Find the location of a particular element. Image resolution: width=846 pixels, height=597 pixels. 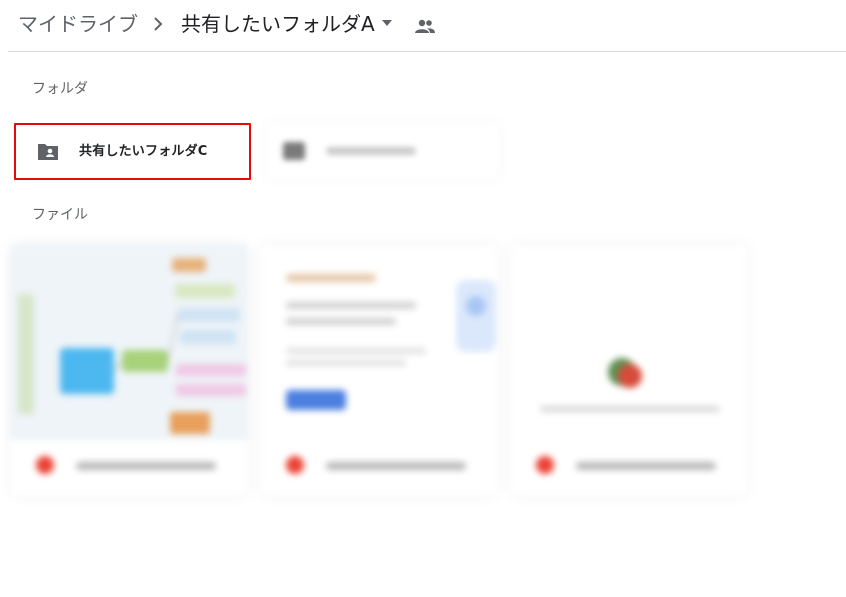

shared-folder-icon is located at coordinates (48, 152).